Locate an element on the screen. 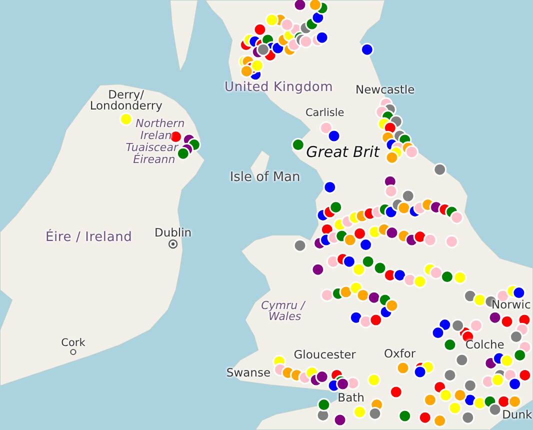  place-label: Oxfor is located at coordinates (400, 353).